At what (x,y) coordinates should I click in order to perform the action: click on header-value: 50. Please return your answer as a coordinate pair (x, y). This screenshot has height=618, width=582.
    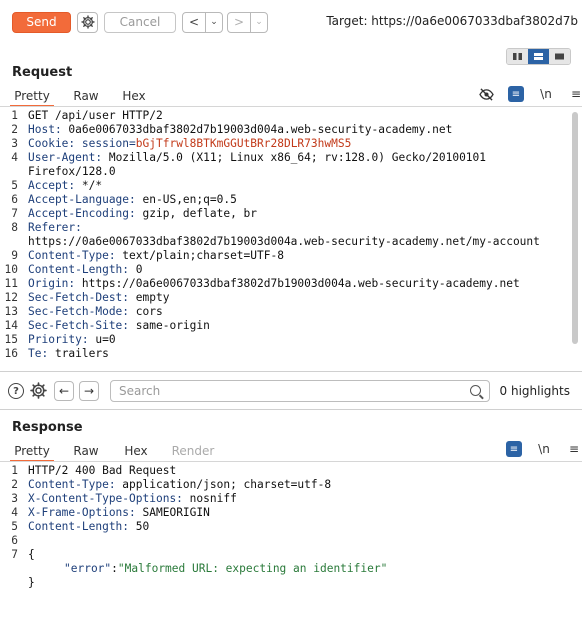
    Looking at the image, I should click on (139, 526).